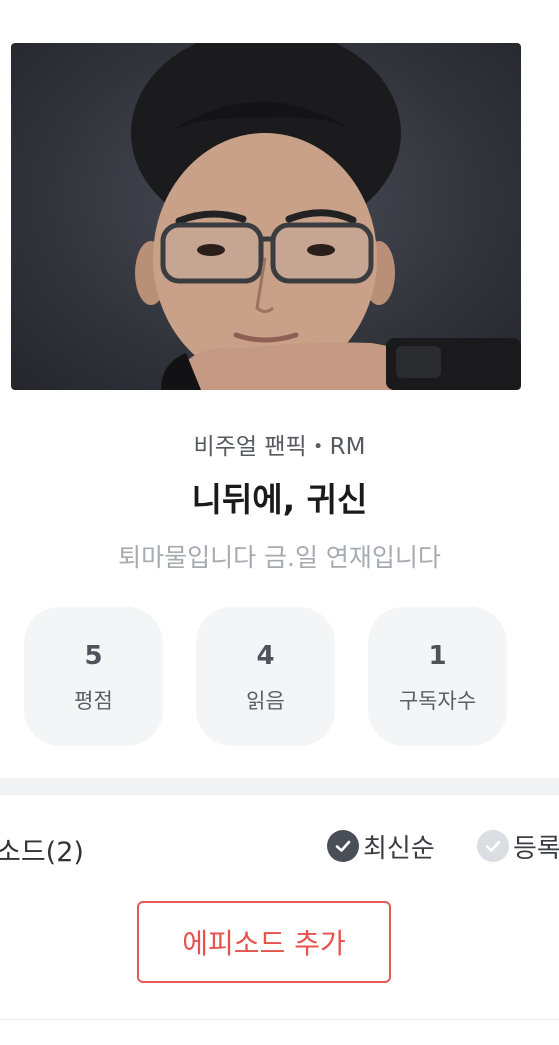 This screenshot has width=559, height=1045. Describe the element at coordinates (93, 701) in the screenshot. I see `stat-label: 평점` at that location.